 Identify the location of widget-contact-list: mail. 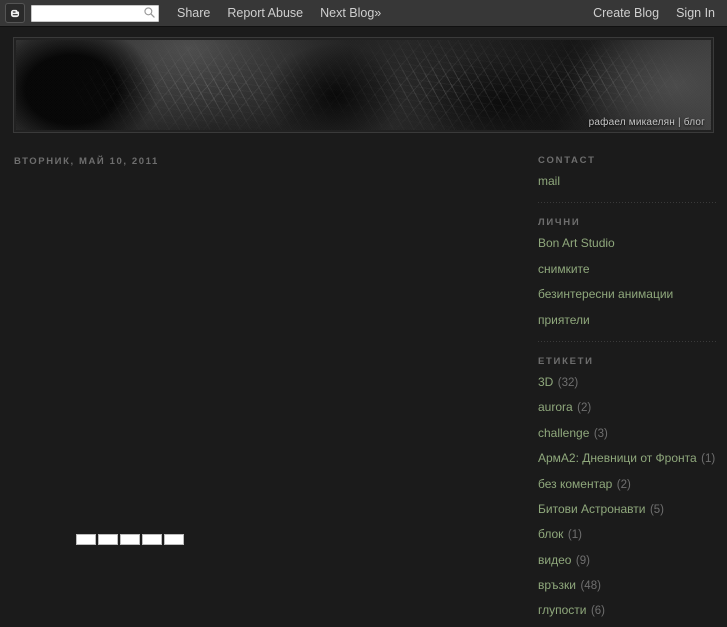
(628, 181).